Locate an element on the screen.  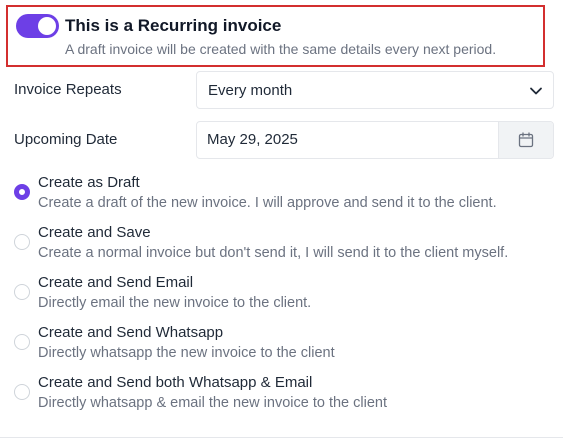
radio-create-and-send-email is located at coordinates (22, 292).